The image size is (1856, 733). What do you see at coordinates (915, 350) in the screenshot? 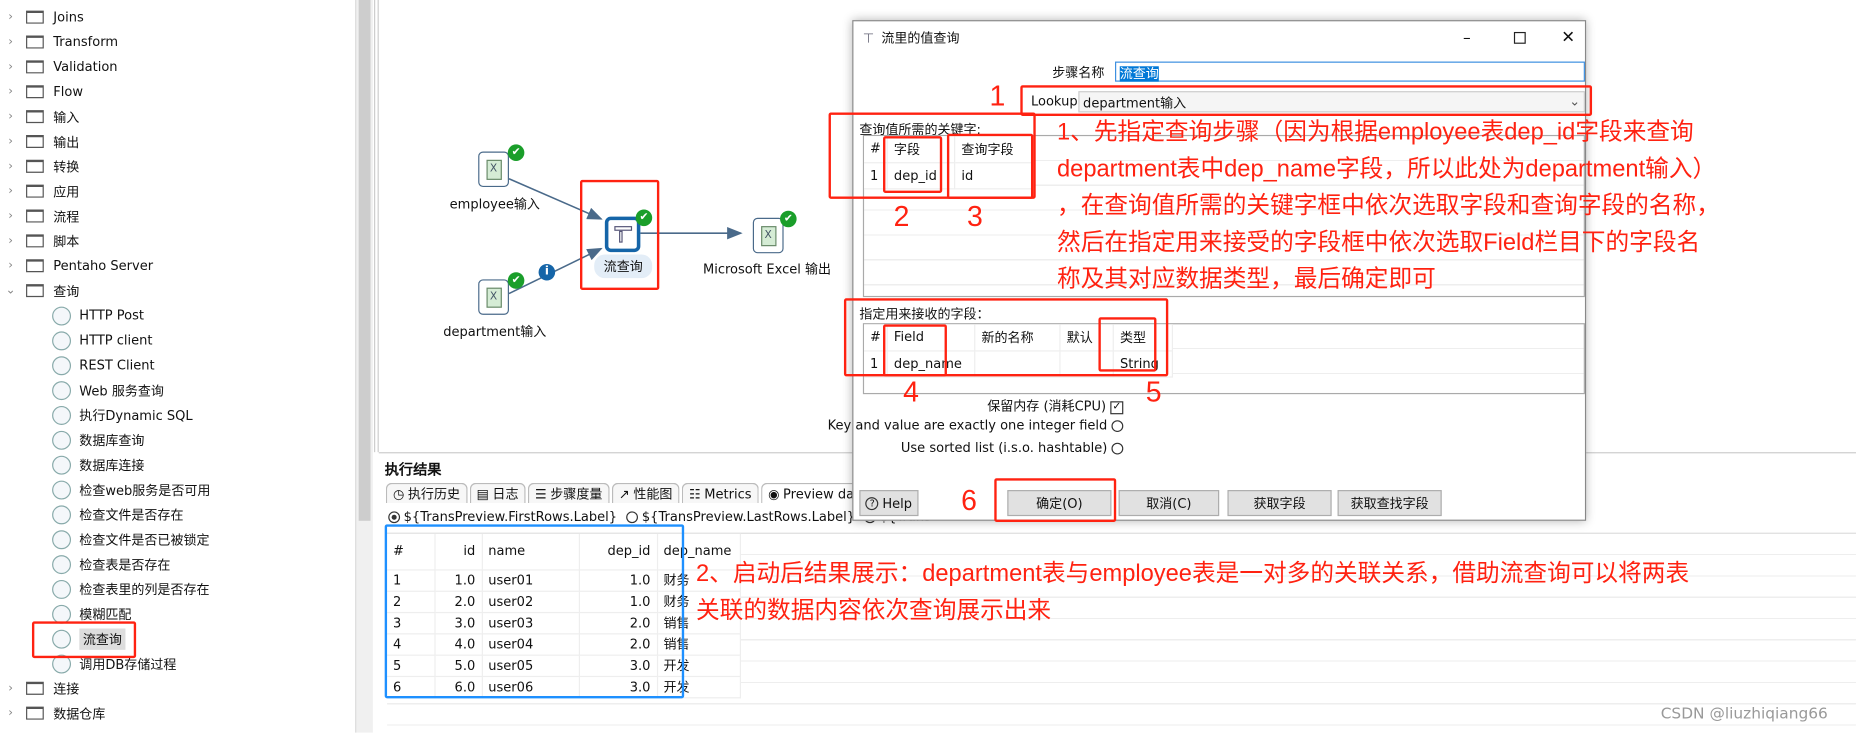
I see `highlight-box-receive-field` at bounding box center [915, 350].